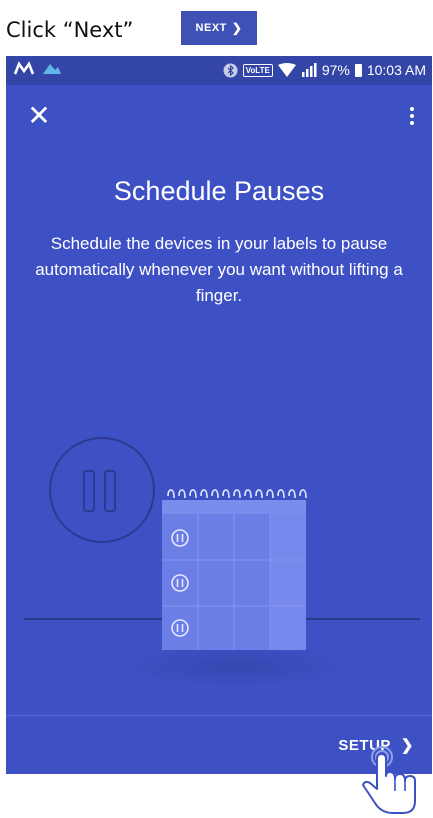 The image size is (433, 818). What do you see at coordinates (219, 715) in the screenshot?
I see `bottom-divider` at bounding box center [219, 715].